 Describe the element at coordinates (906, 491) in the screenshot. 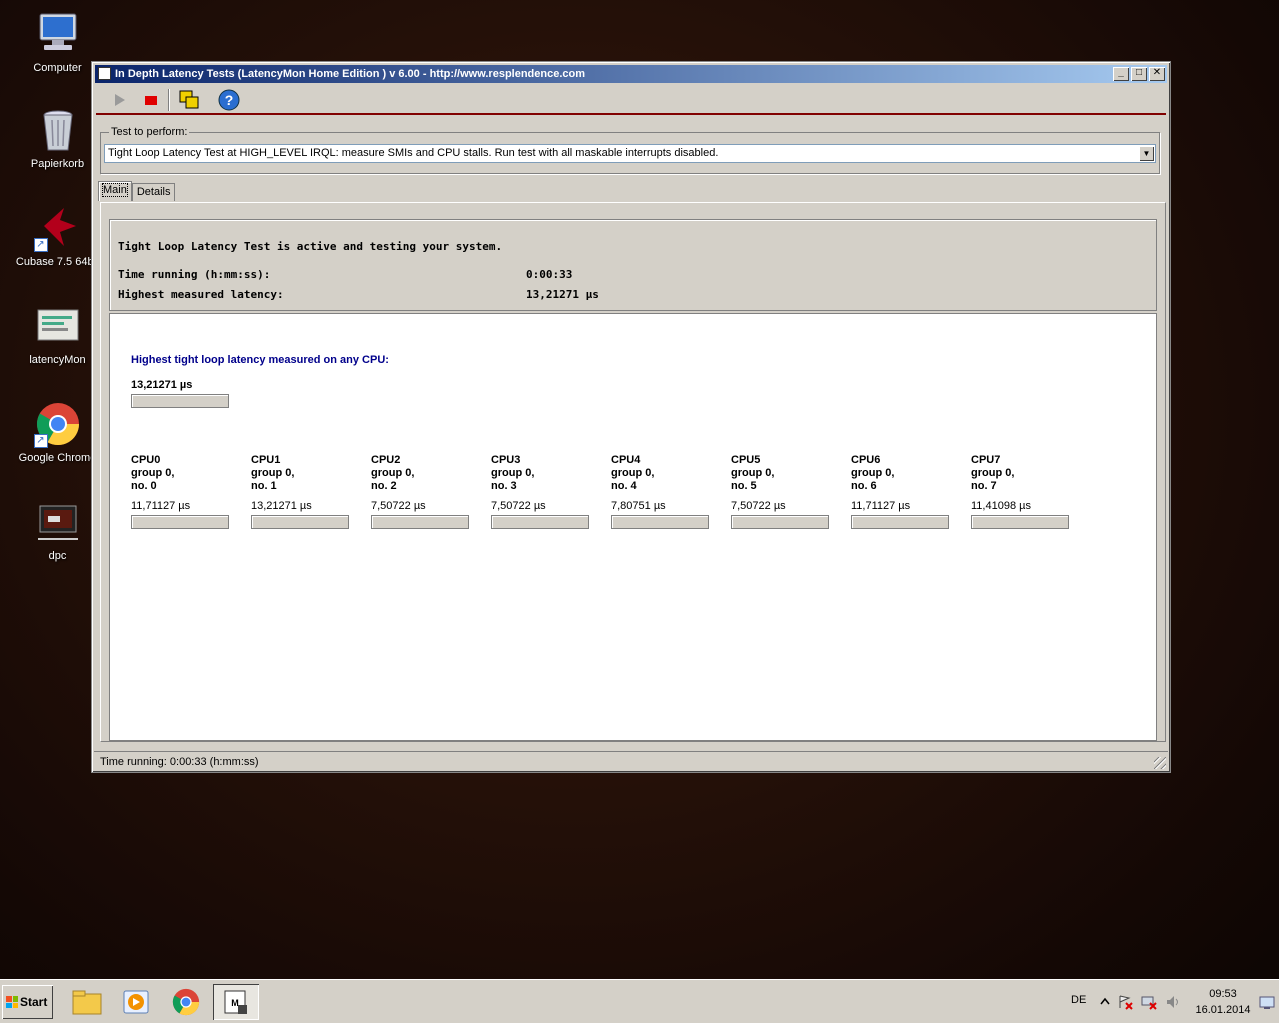

I see `cpu-block: CPU6 group 0, no. 6 11,71127 µs` at that location.